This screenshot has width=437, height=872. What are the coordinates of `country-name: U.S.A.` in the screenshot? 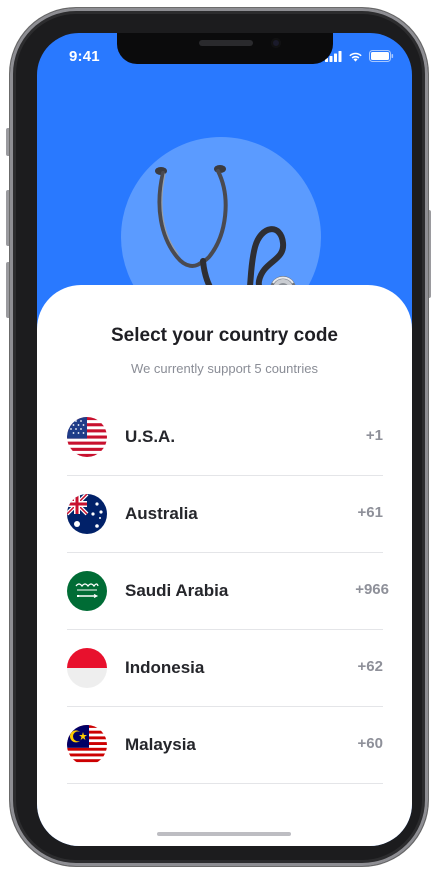 It's located at (150, 436).